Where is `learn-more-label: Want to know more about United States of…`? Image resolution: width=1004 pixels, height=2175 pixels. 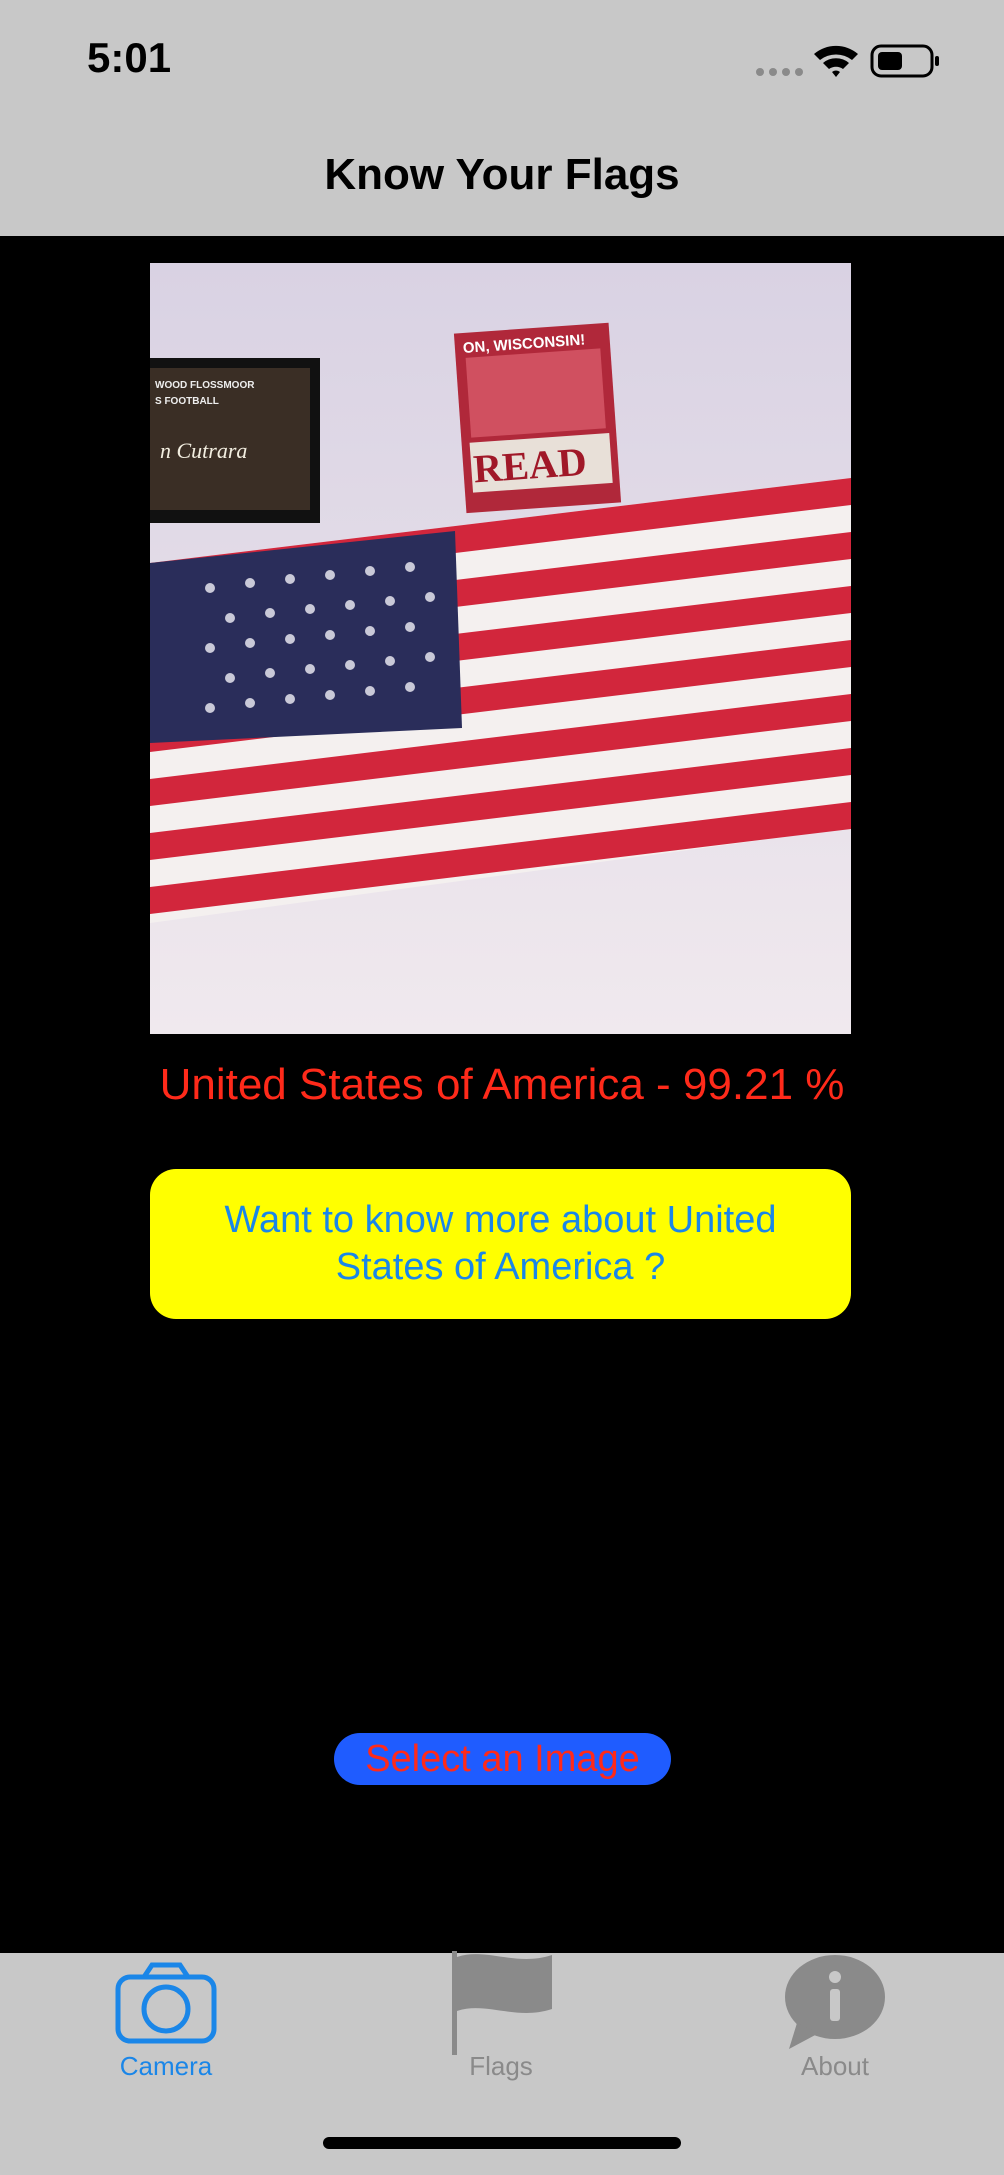
learn-more-label: Want to know more about United States of… is located at coordinates (500, 1243).